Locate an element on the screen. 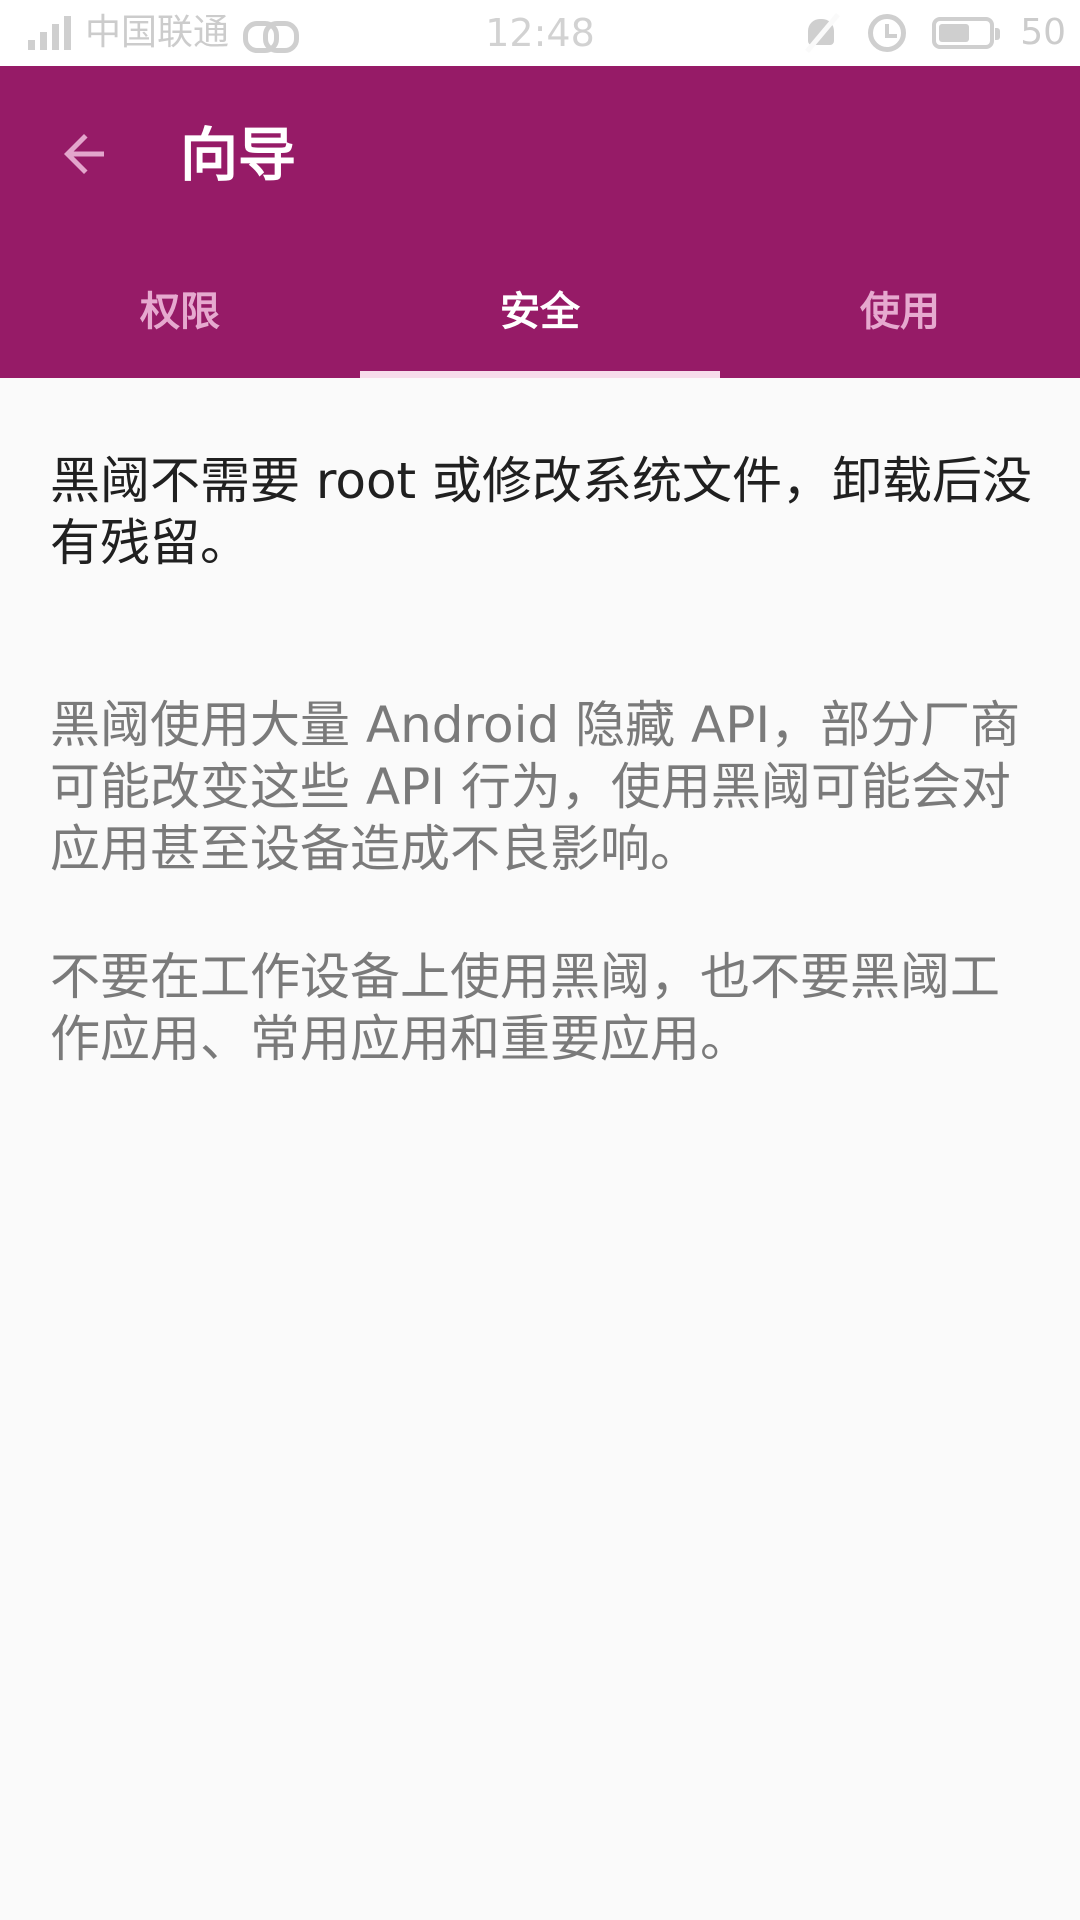 The height and width of the screenshot is (1920, 1080). lead-text: 黑阈不需要 root 或修改系统文件，卸载后没有残留。 is located at coordinates (541, 512).